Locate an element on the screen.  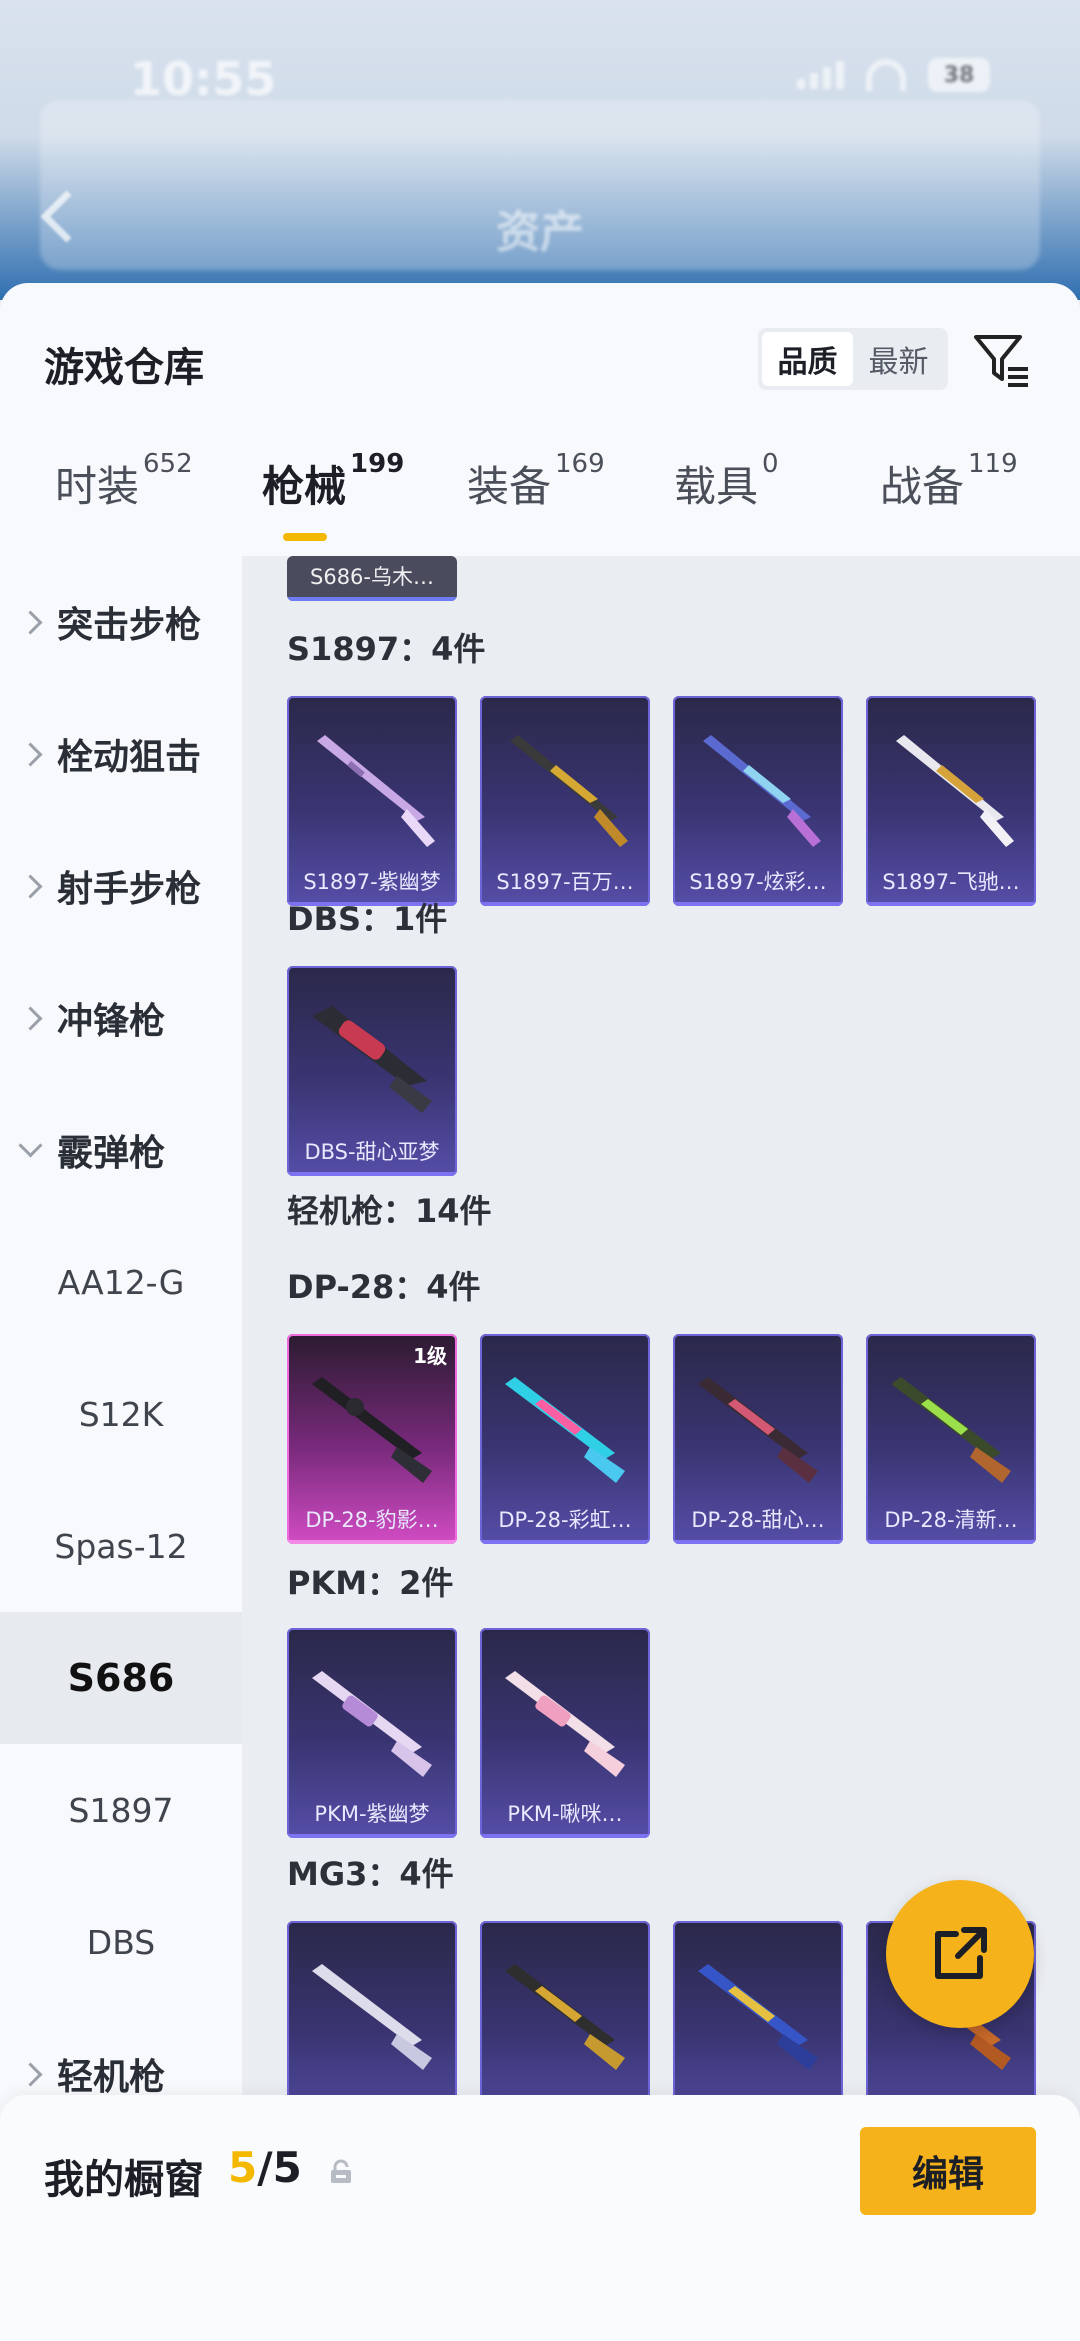
showcase-count: 5/5 is located at coordinates (265, 2167).